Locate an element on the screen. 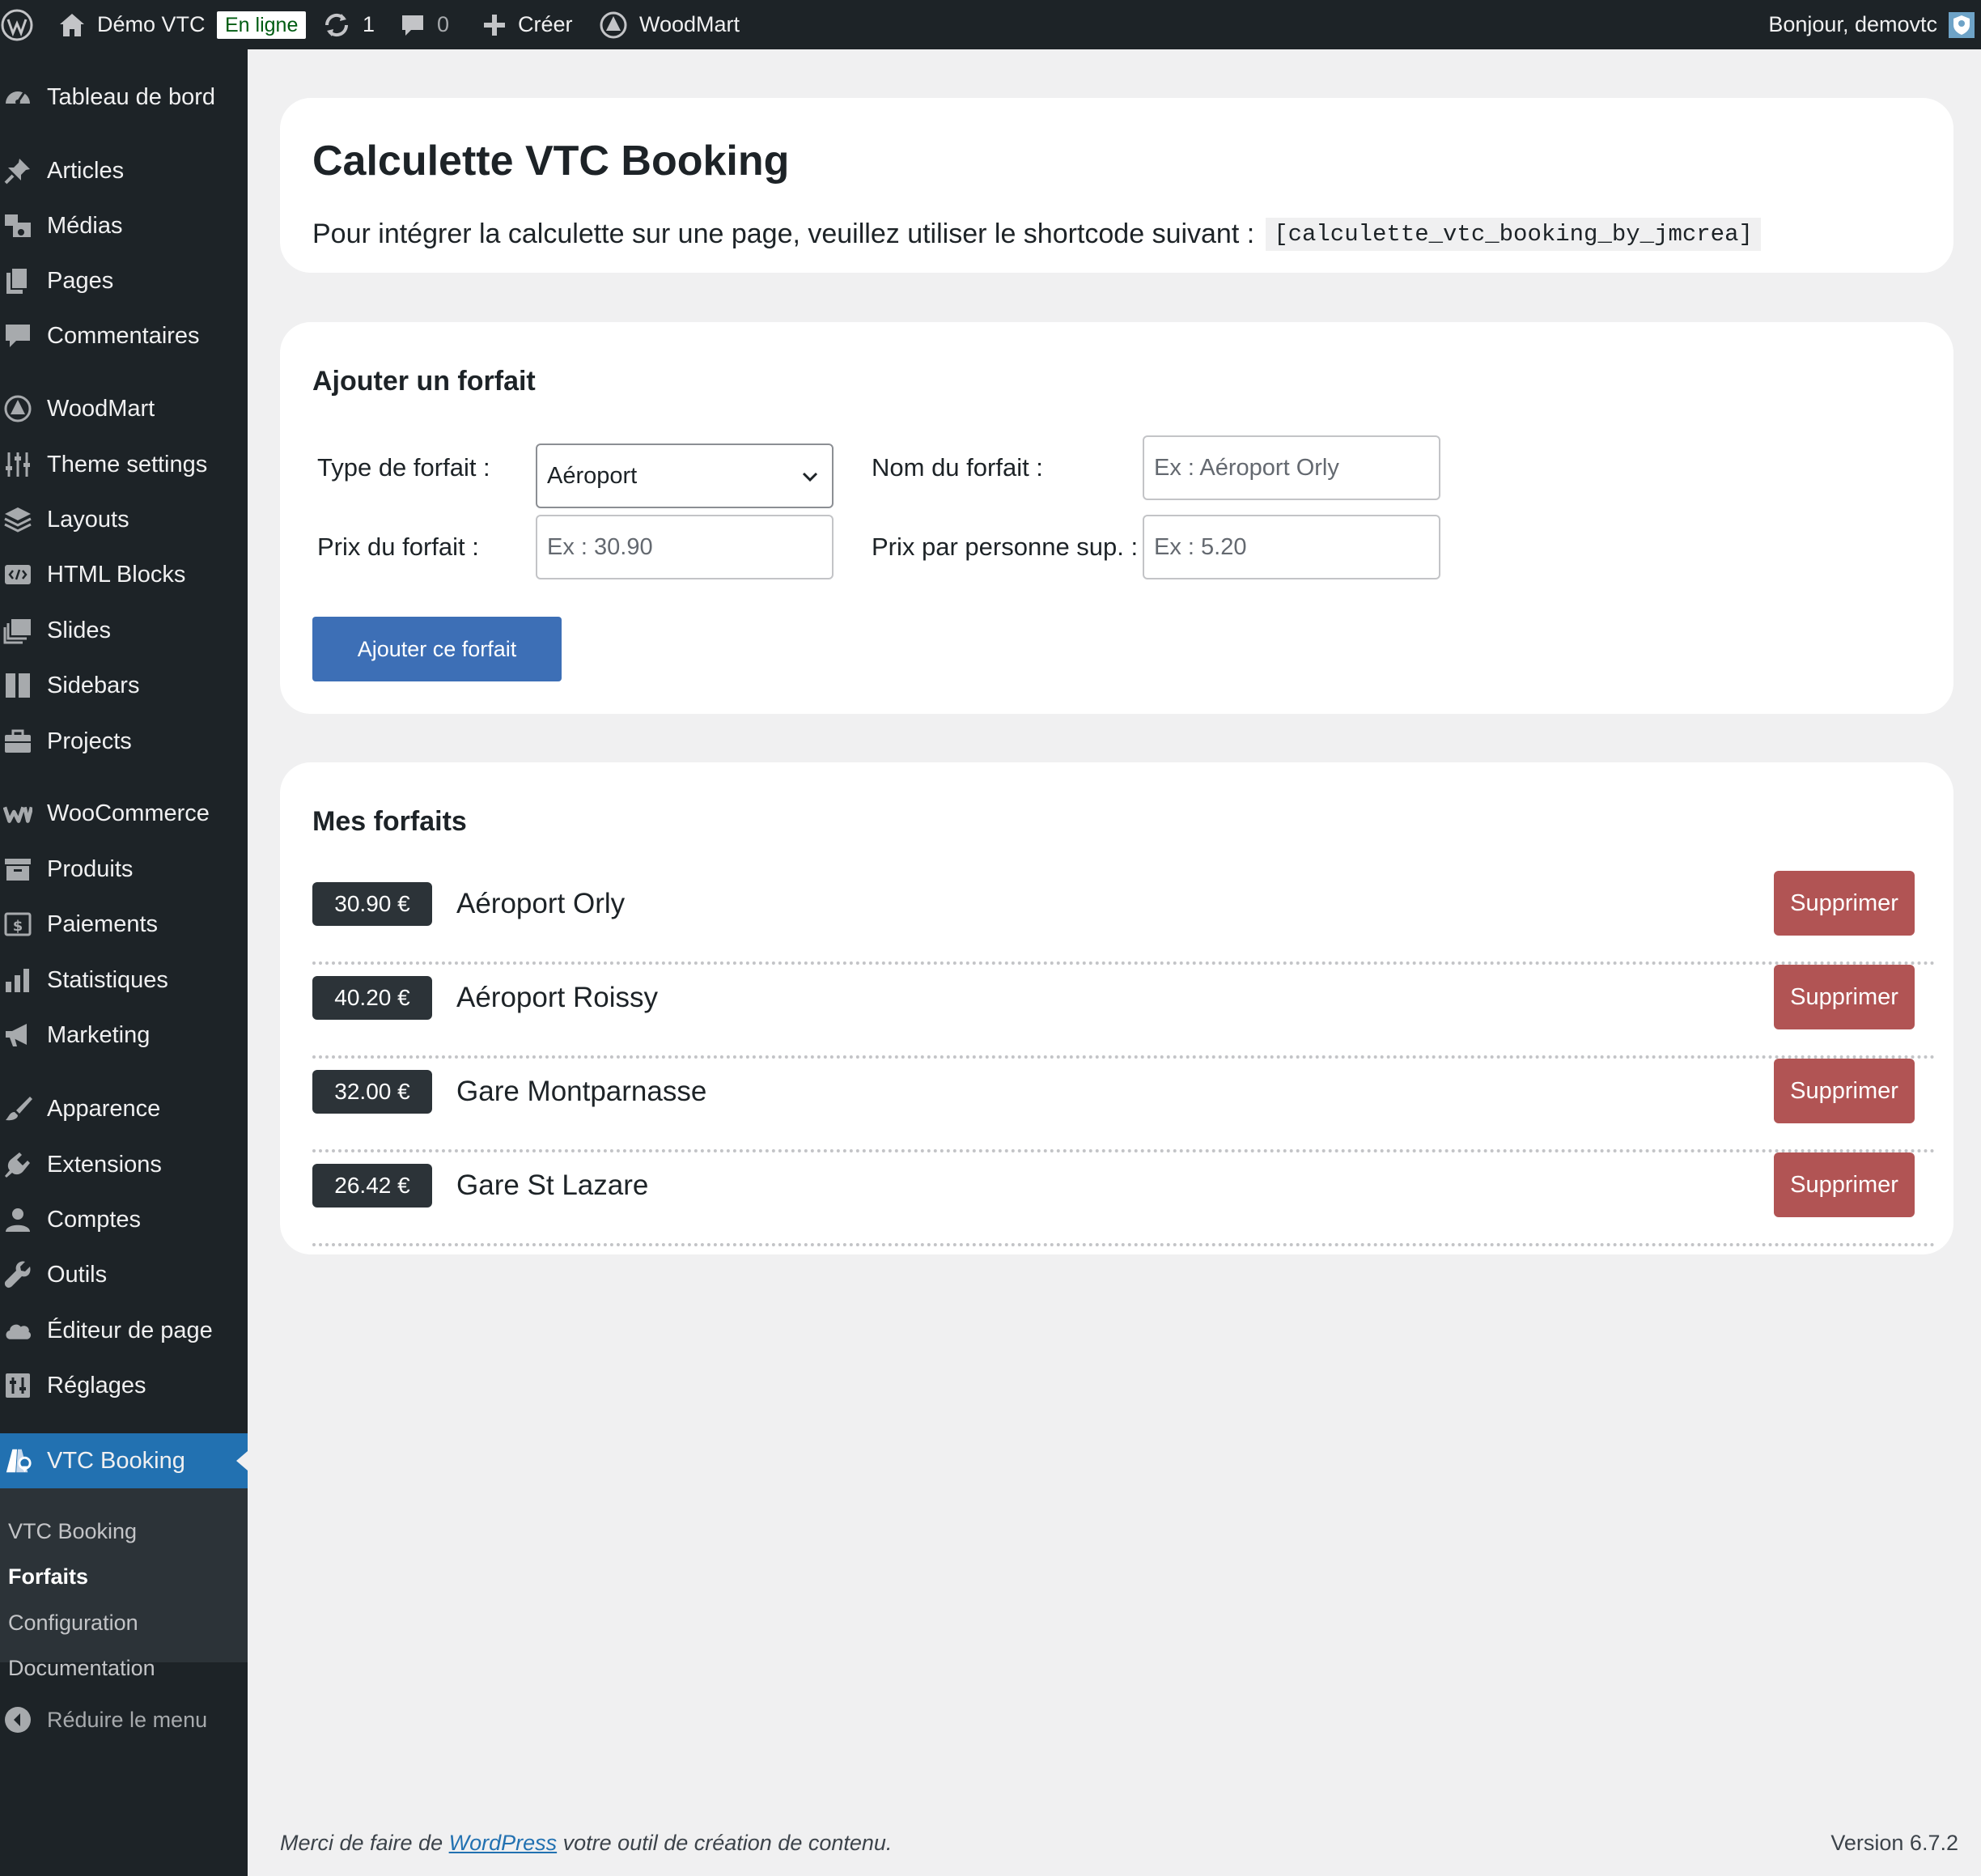  sidebar-item-woocommerce: WooCommerce is located at coordinates (124, 814).